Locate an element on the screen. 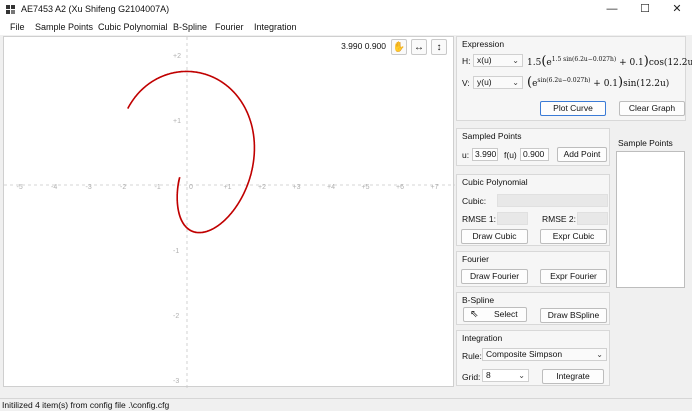 This screenshot has width=692, height=411. select-button-label: Select is located at coordinates (506, 314).